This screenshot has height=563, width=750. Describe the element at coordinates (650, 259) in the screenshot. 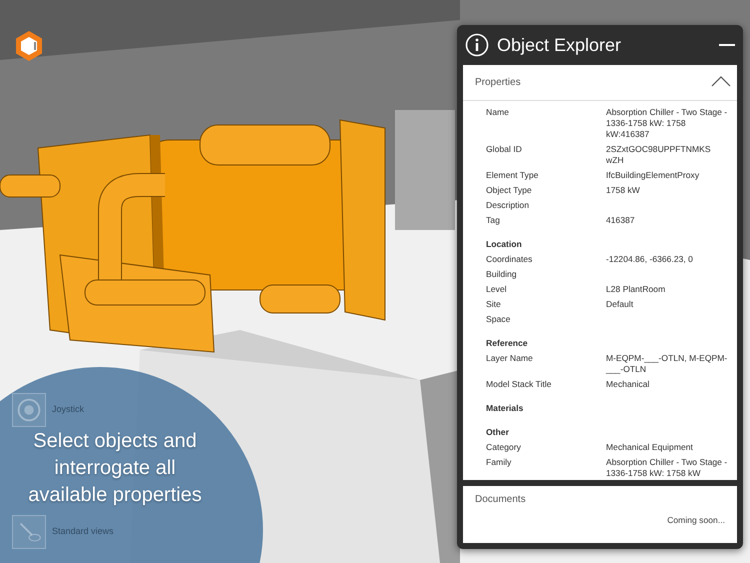

I see `property-value: -12204.86, -6366.23, 0` at that location.